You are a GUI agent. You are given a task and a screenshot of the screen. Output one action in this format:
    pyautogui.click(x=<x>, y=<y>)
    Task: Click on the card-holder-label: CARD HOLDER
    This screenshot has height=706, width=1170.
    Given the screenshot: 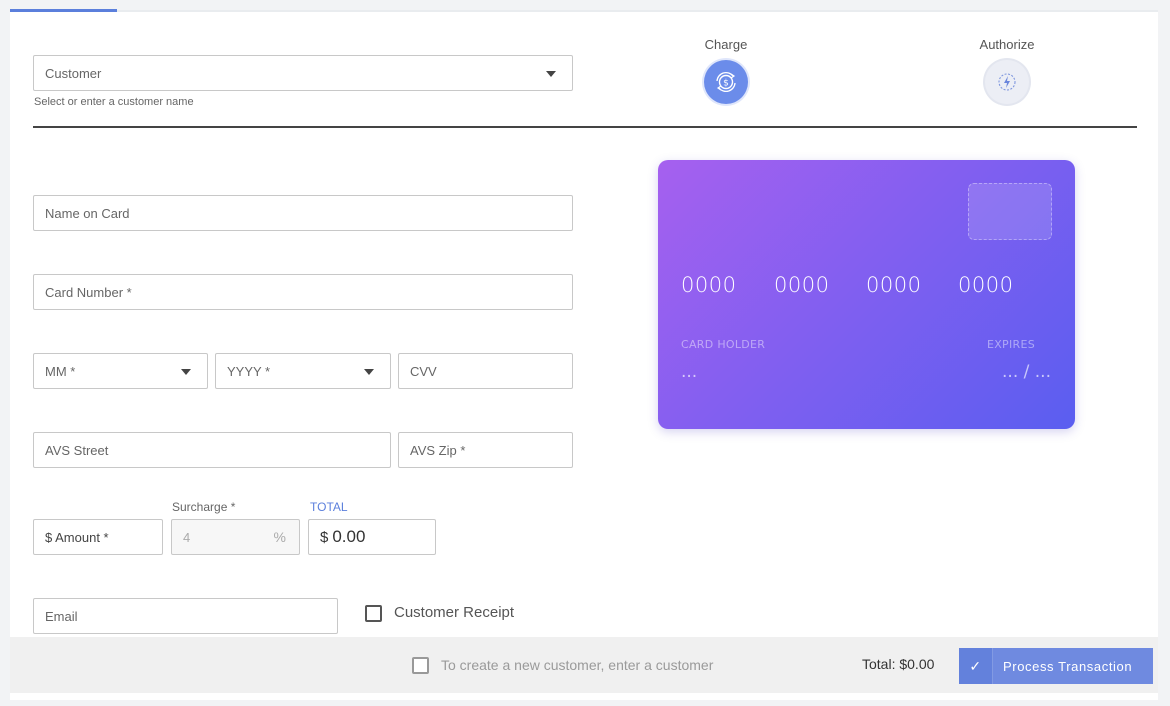 What is the action you would take?
    pyautogui.click(x=723, y=344)
    